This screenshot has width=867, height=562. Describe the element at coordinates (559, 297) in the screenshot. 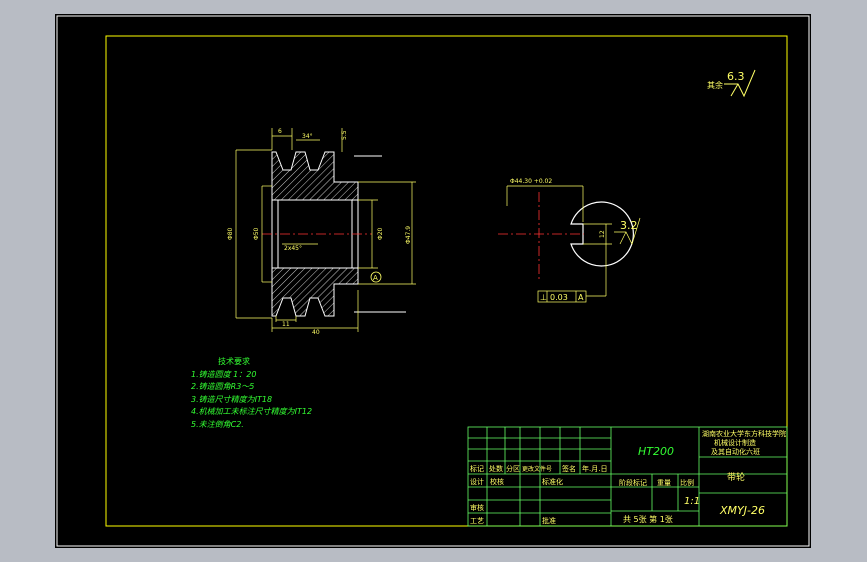

I see `tolerance-value: 0.03` at that location.